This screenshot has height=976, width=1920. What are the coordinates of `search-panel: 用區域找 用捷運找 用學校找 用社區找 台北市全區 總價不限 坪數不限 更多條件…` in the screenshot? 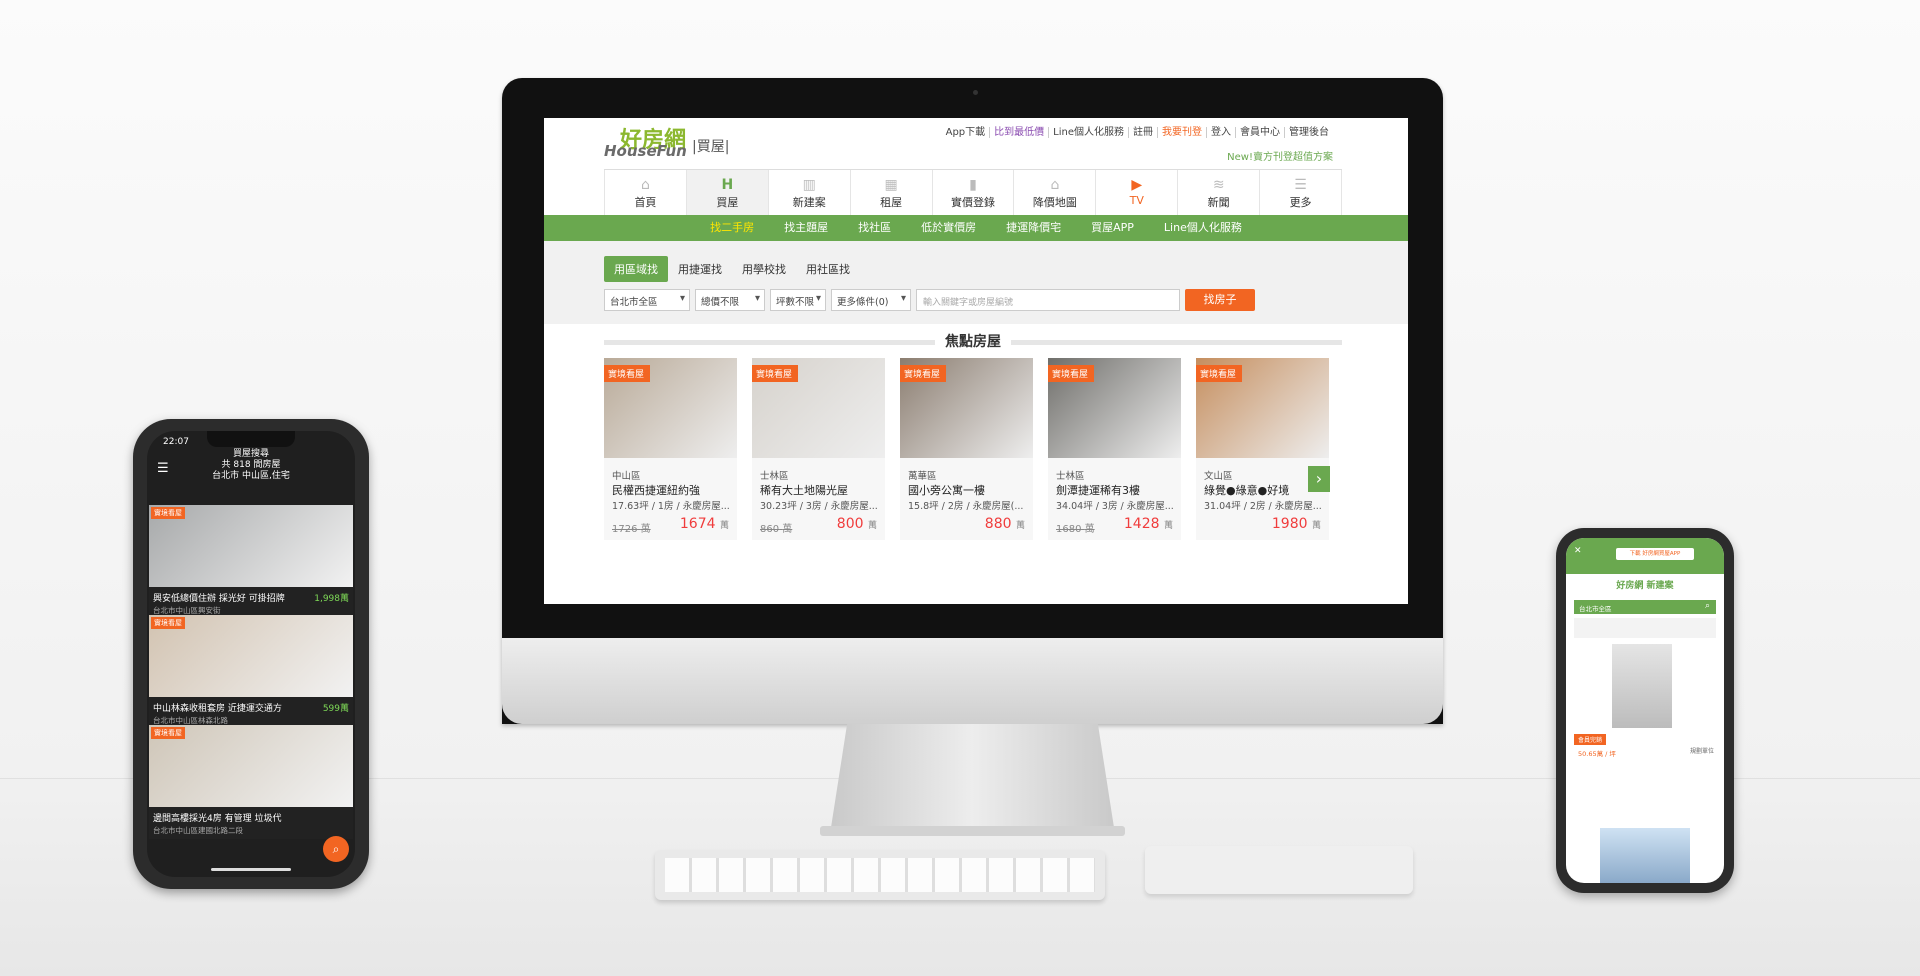 It's located at (976, 282).